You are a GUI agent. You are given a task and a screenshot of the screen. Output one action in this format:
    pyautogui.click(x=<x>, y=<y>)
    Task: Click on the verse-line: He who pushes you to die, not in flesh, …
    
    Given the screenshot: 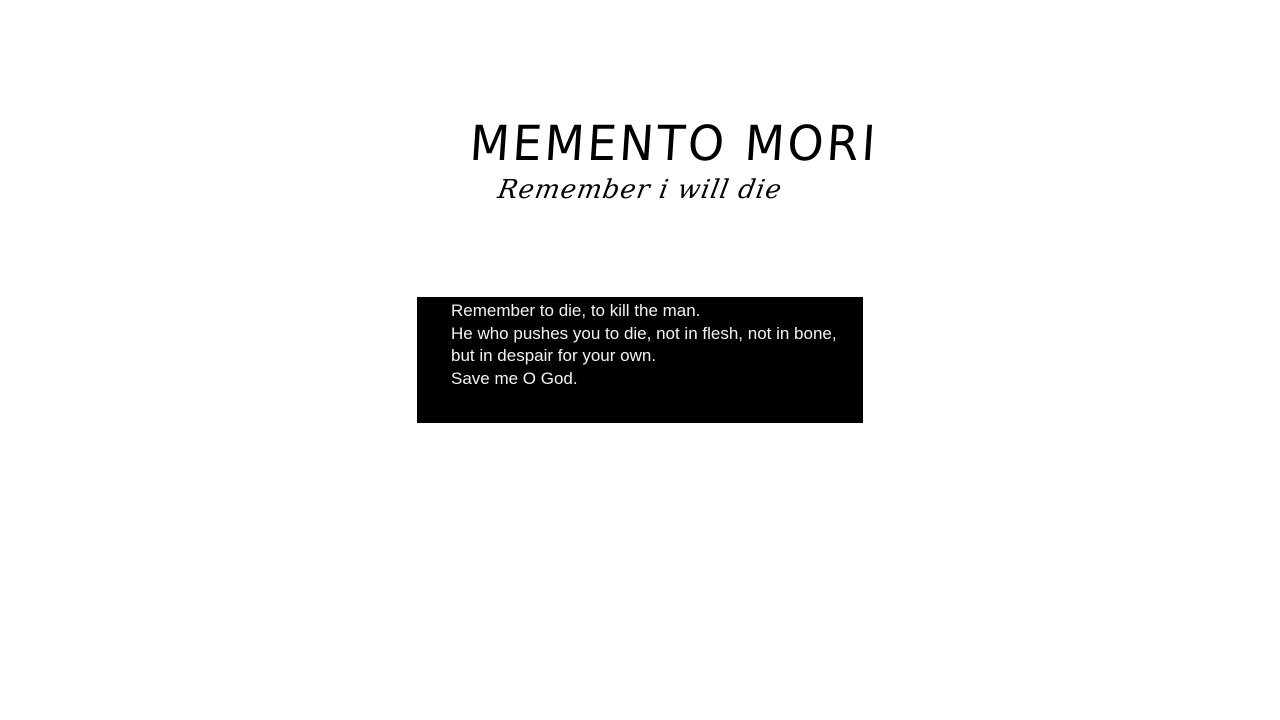 What is the action you would take?
    pyautogui.click(x=644, y=333)
    